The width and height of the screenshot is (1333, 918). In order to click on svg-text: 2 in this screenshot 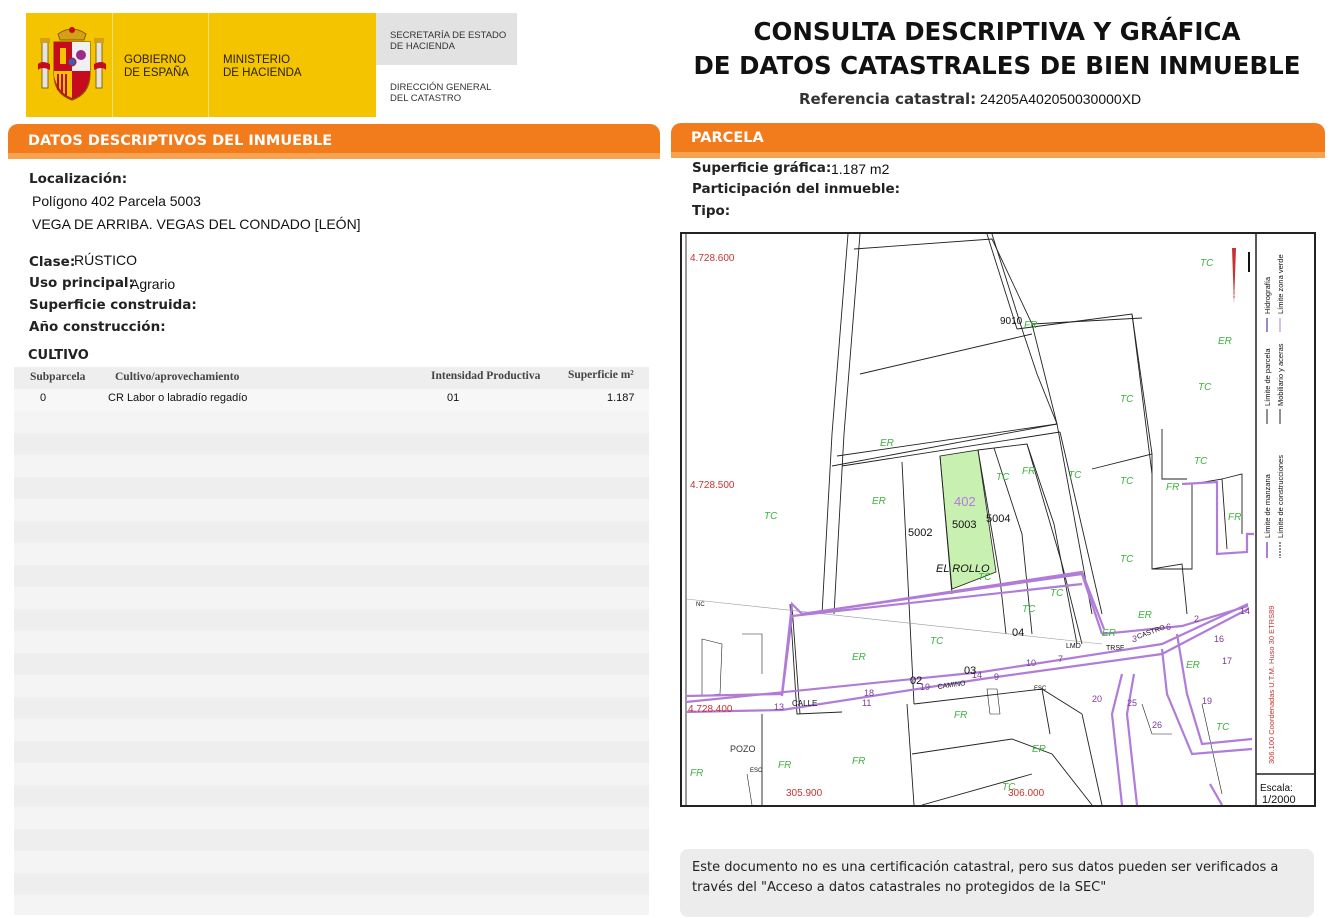, I will do `click(1196, 619)`.